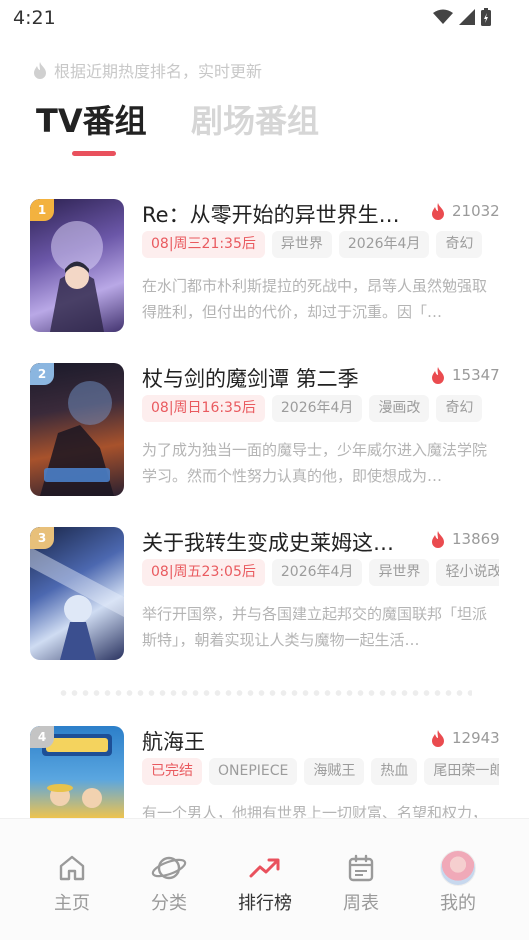 The image size is (529, 940). I want to click on tag: 漫画改, so click(399, 408).